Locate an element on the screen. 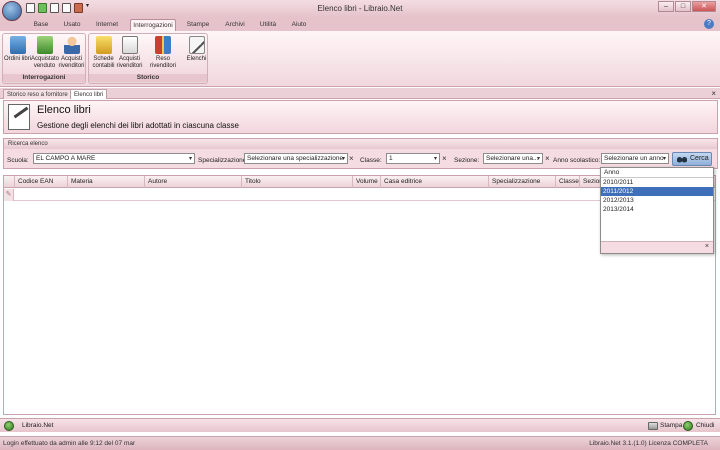  books-return-icon is located at coordinates (163, 45).